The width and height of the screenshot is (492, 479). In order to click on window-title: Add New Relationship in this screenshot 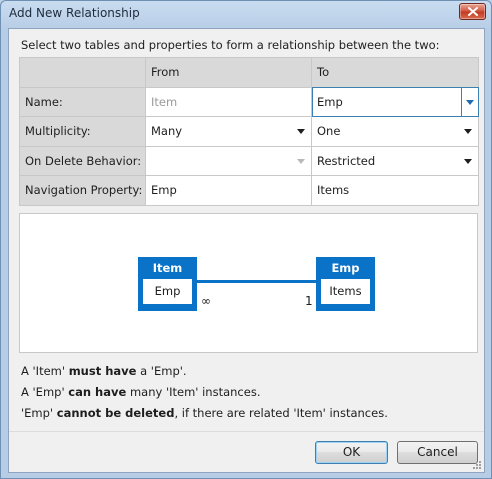, I will do `click(74, 13)`.